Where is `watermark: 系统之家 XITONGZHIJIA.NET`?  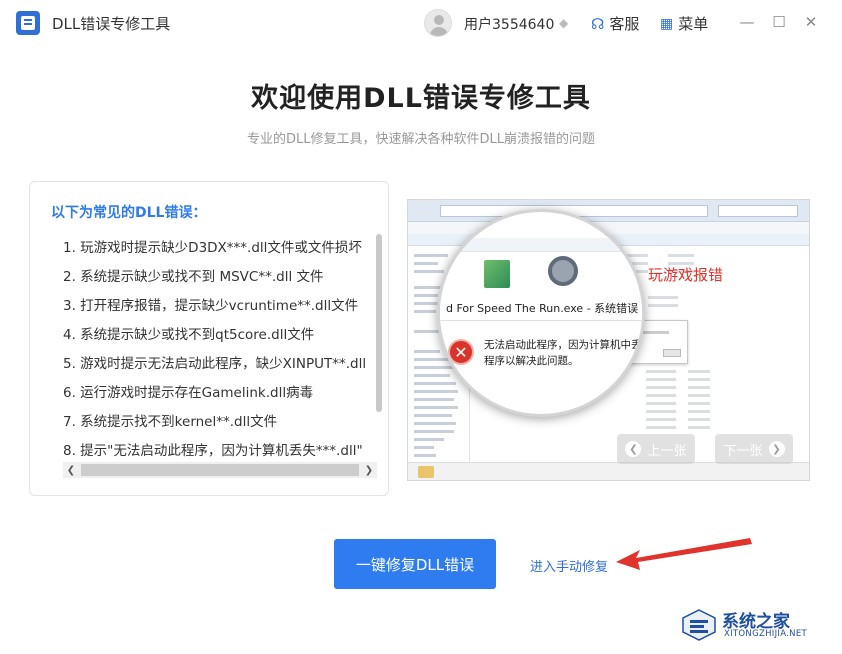 watermark: 系统之家 XITONGZHIJIA.NET is located at coordinates (759, 627).